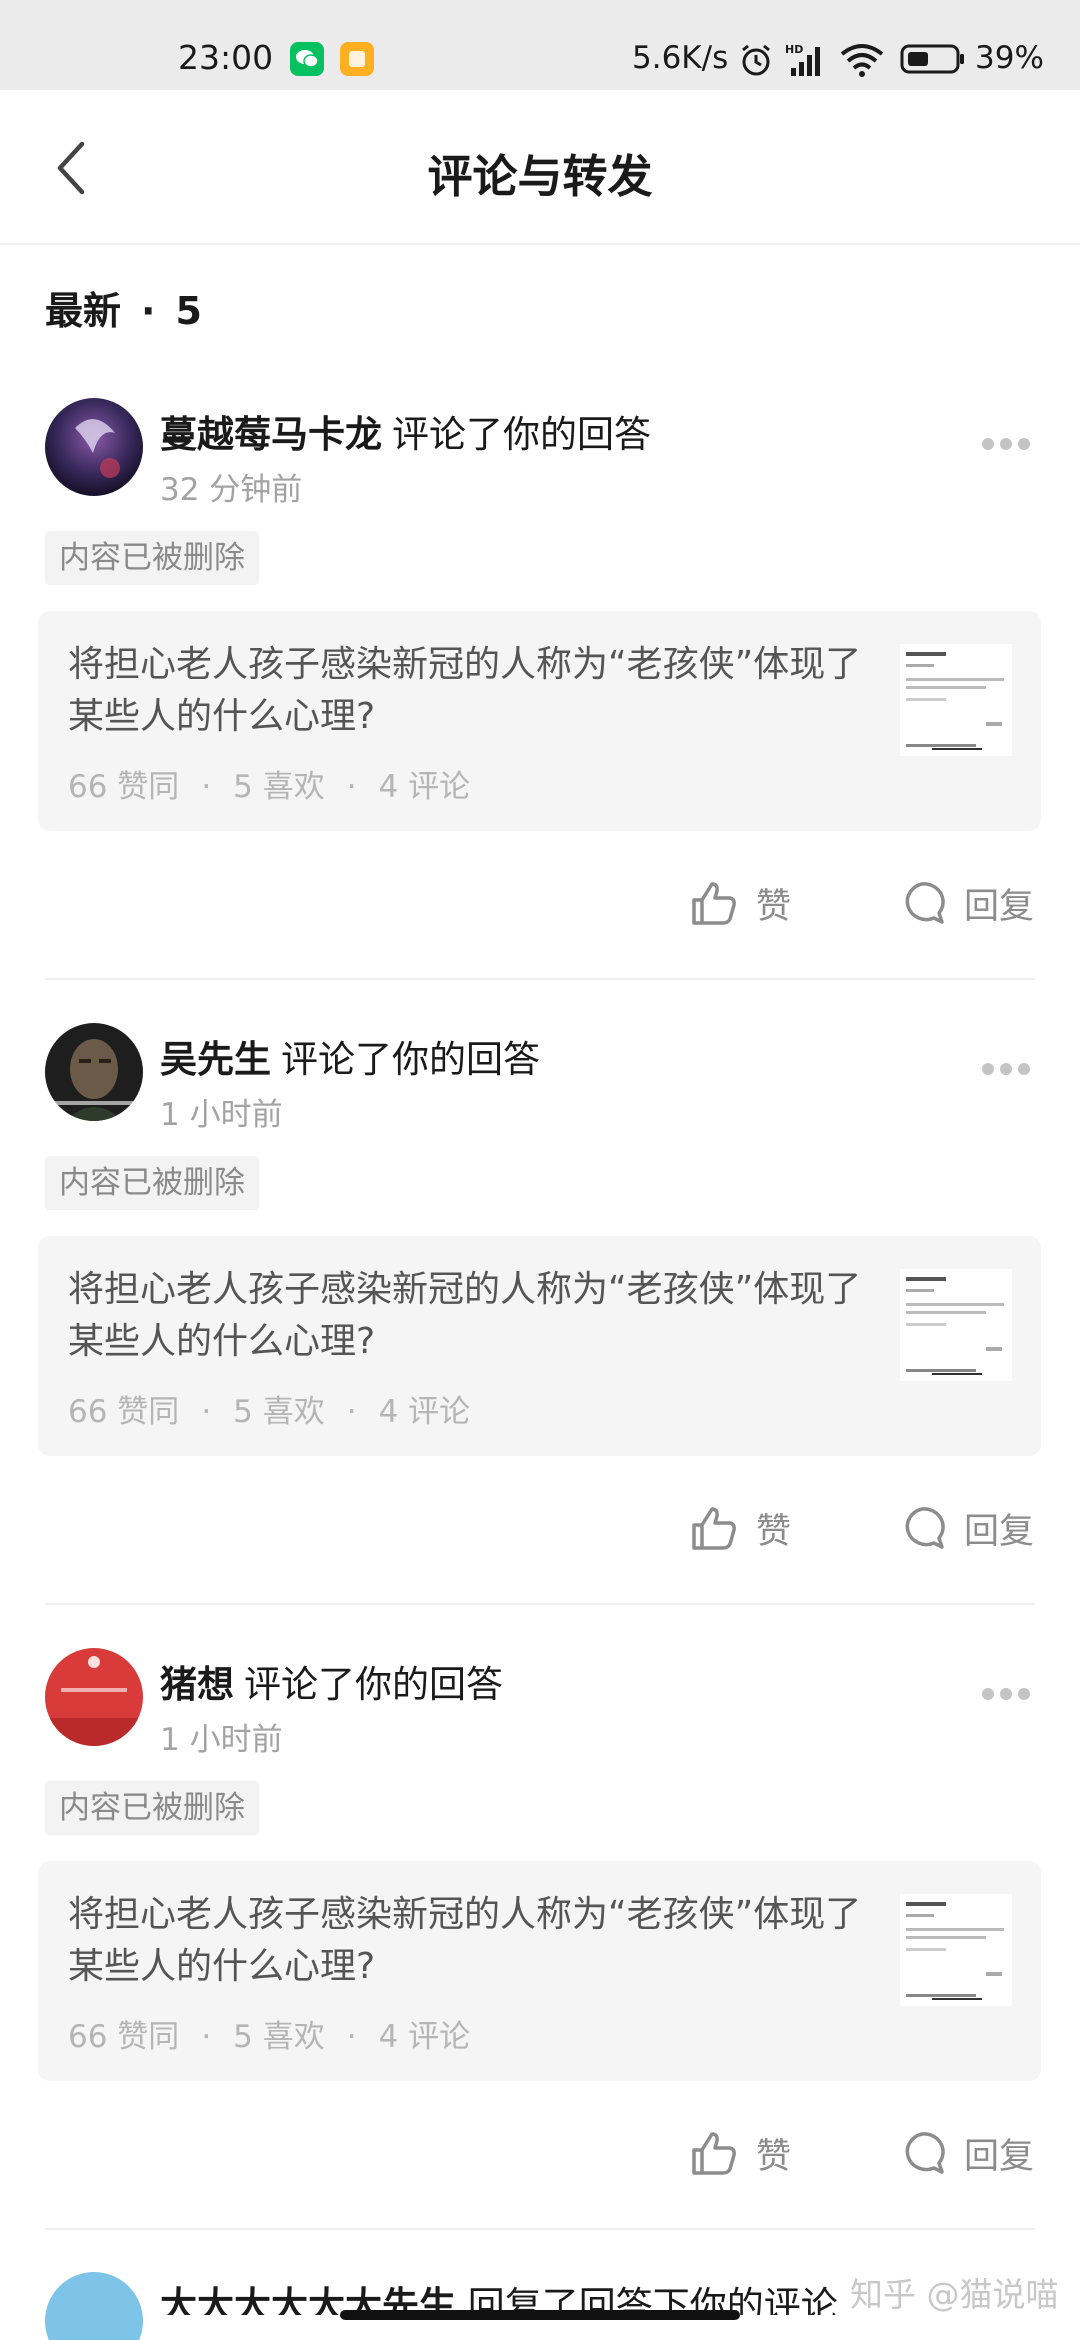  What do you see at coordinates (954, 2294) in the screenshot?
I see `watermark: 知乎 @猫说喵` at bounding box center [954, 2294].